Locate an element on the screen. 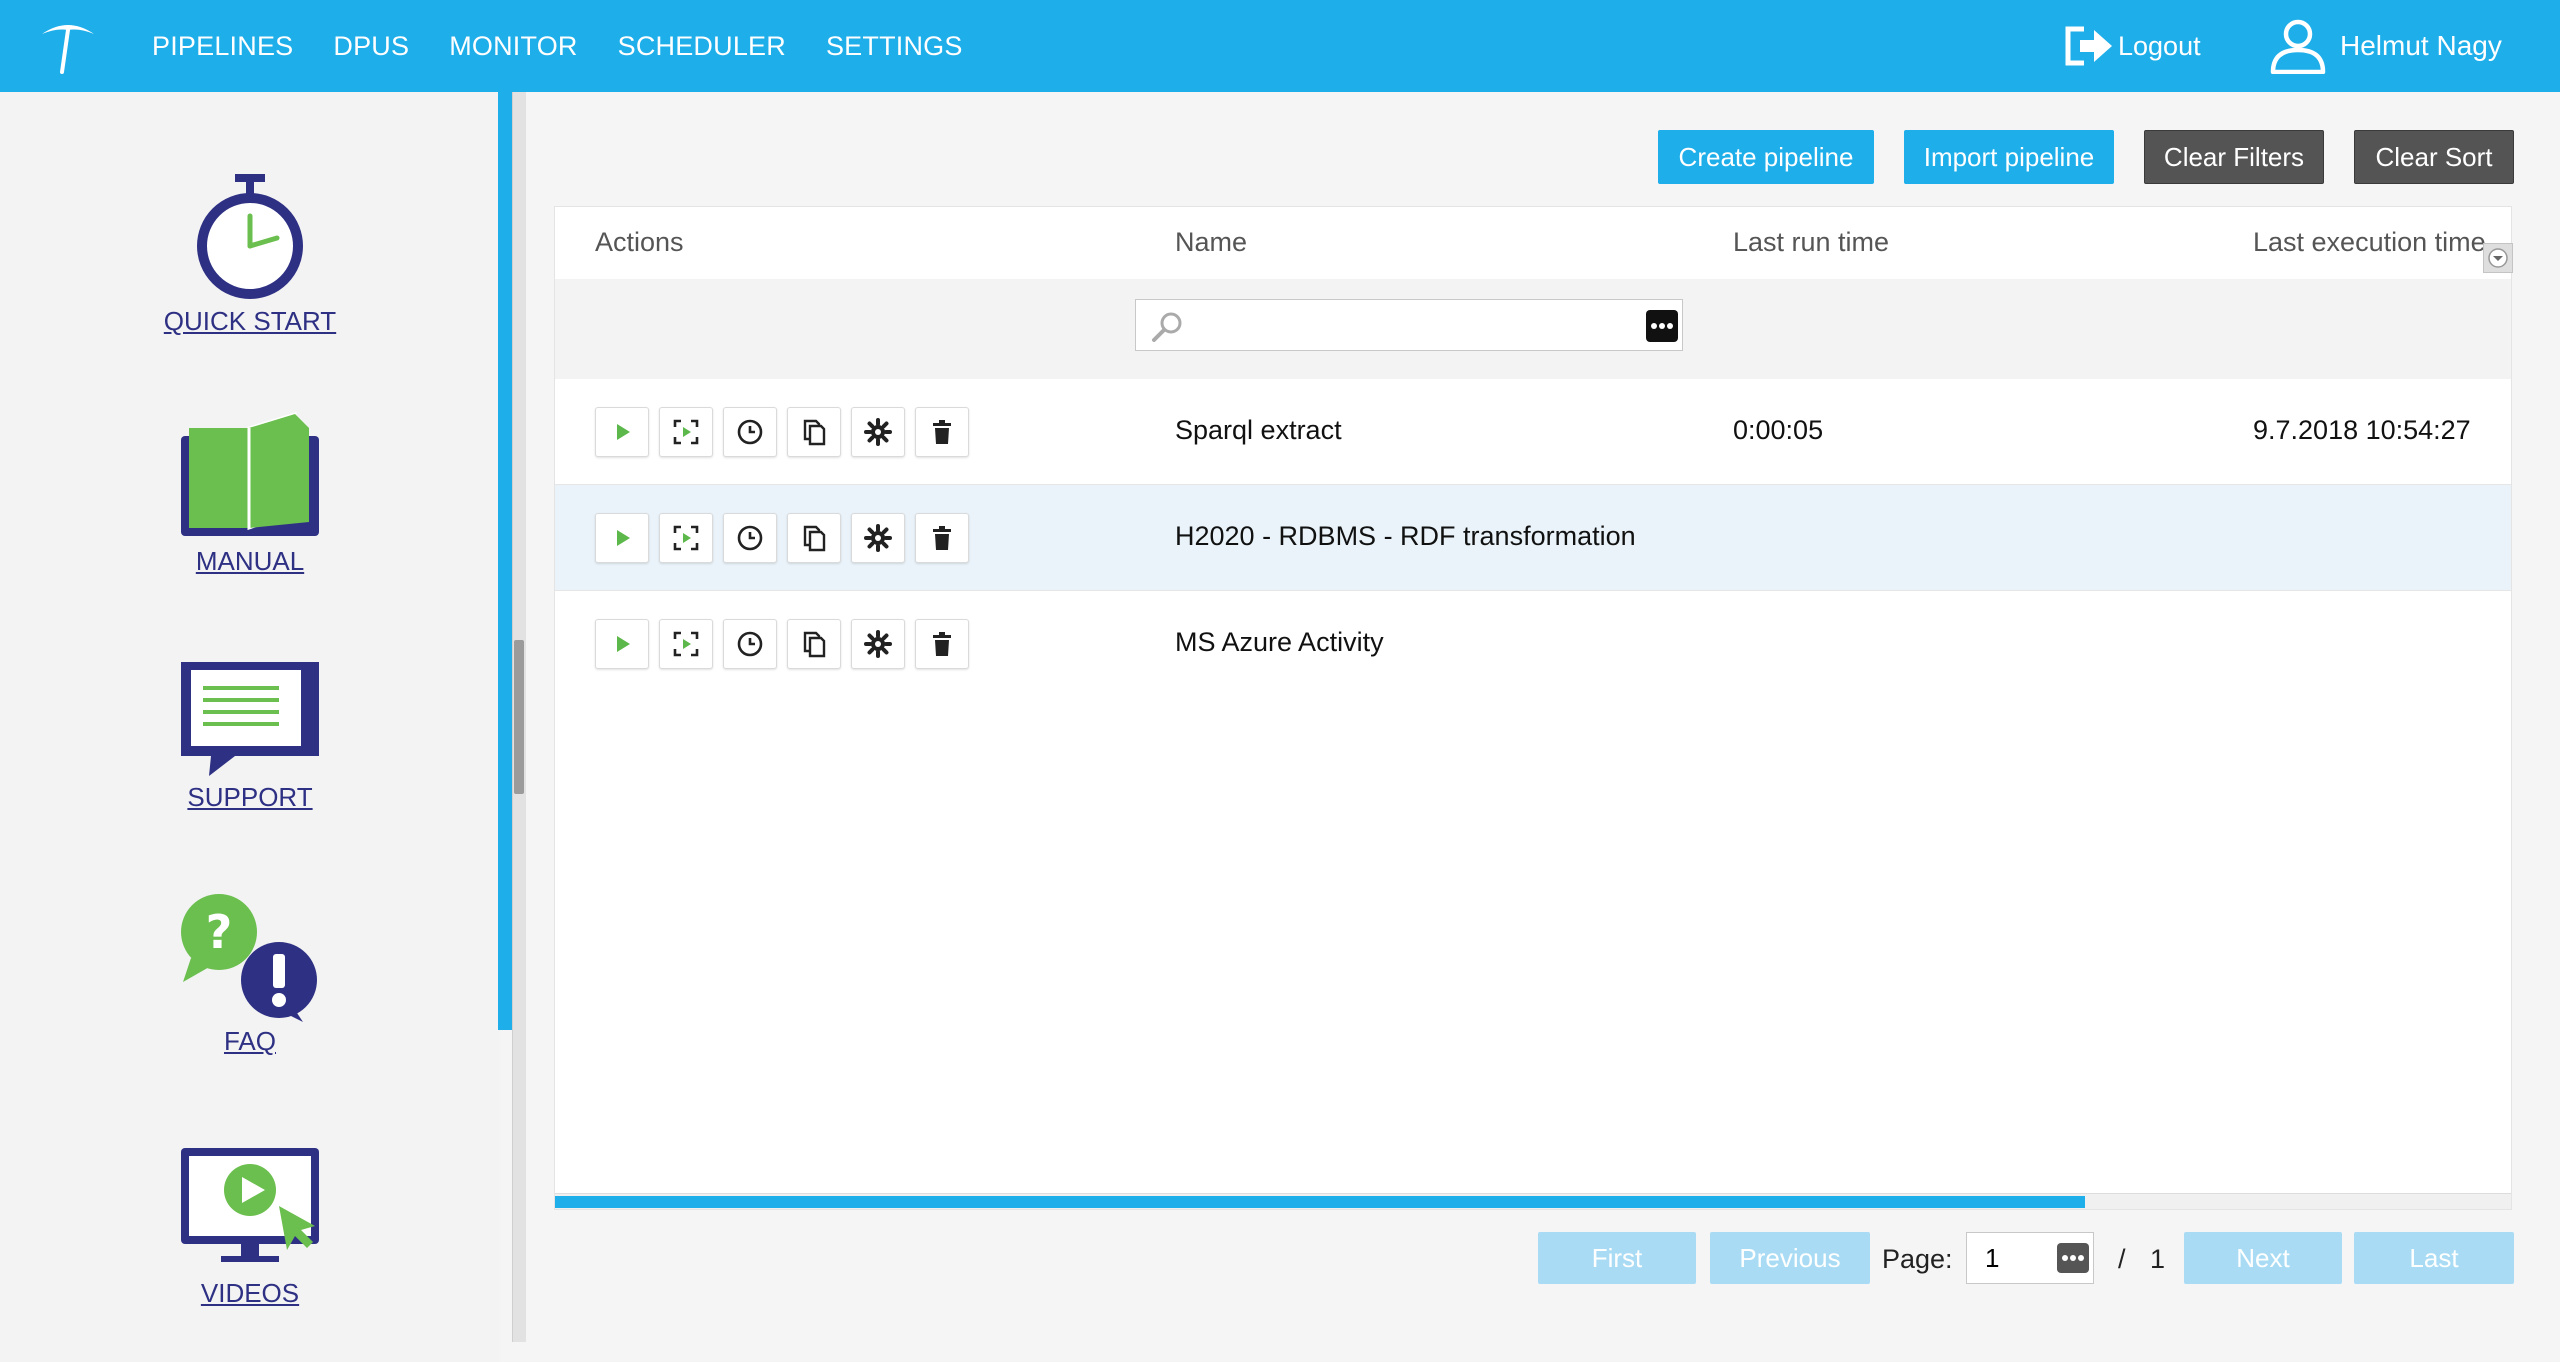 This screenshot has height=1362, width=2560. nav-monitor: MONITOR is located at coordinates (513, 46).